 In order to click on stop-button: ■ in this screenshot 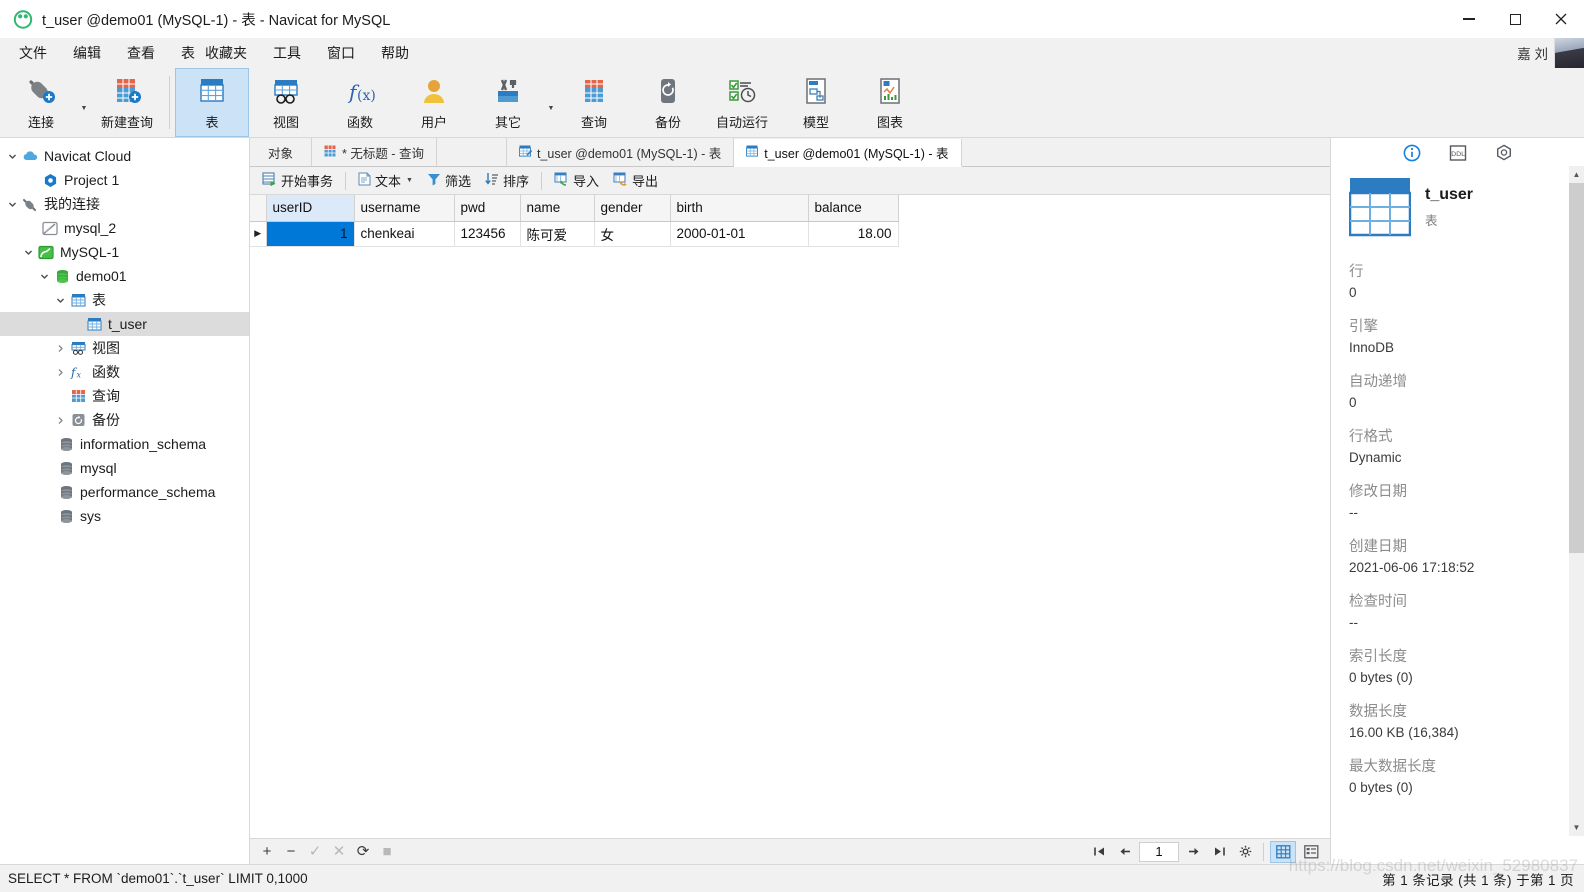, I will do `click(387, 852)`.